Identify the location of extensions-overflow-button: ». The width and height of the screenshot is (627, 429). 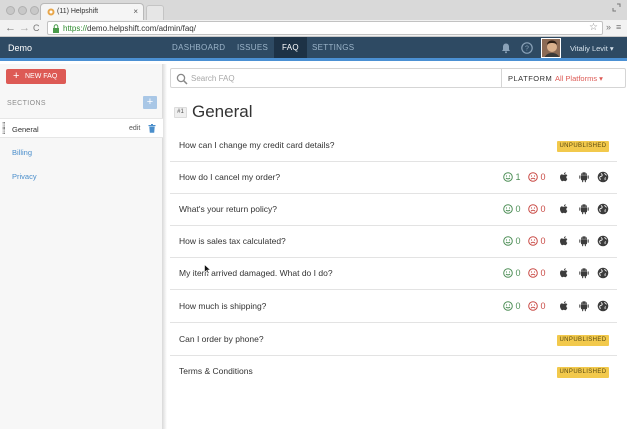
(608, 27).